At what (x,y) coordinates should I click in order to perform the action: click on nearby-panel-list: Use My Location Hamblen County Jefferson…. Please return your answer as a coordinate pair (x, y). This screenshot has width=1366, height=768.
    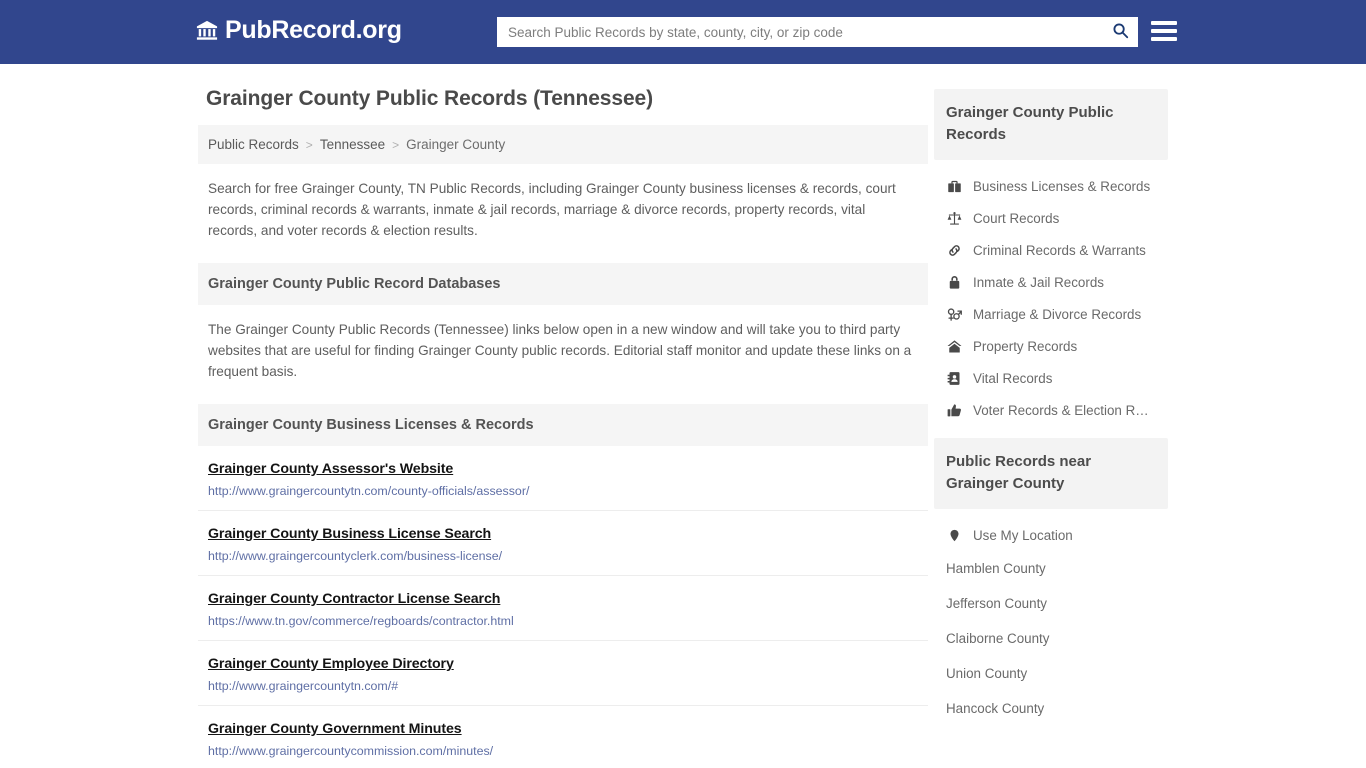
    Looking at the image, I should click on (1051, 617).